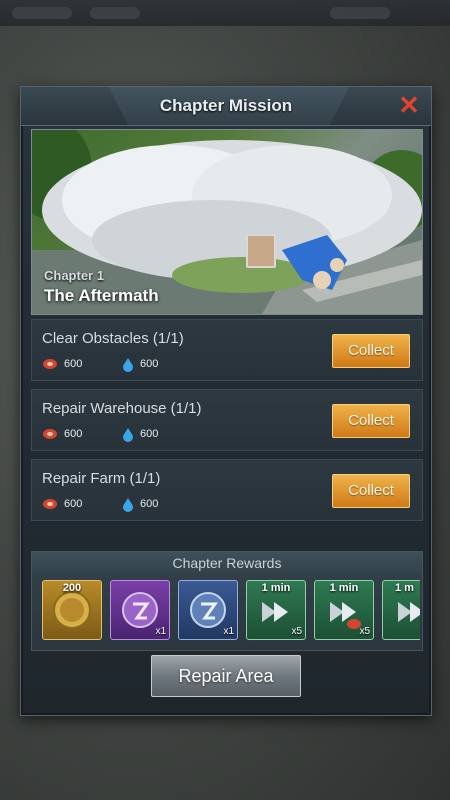 The height and width of the screenshot is (800, 450). I want to click on gold-coin-icon, so click(72, 610).